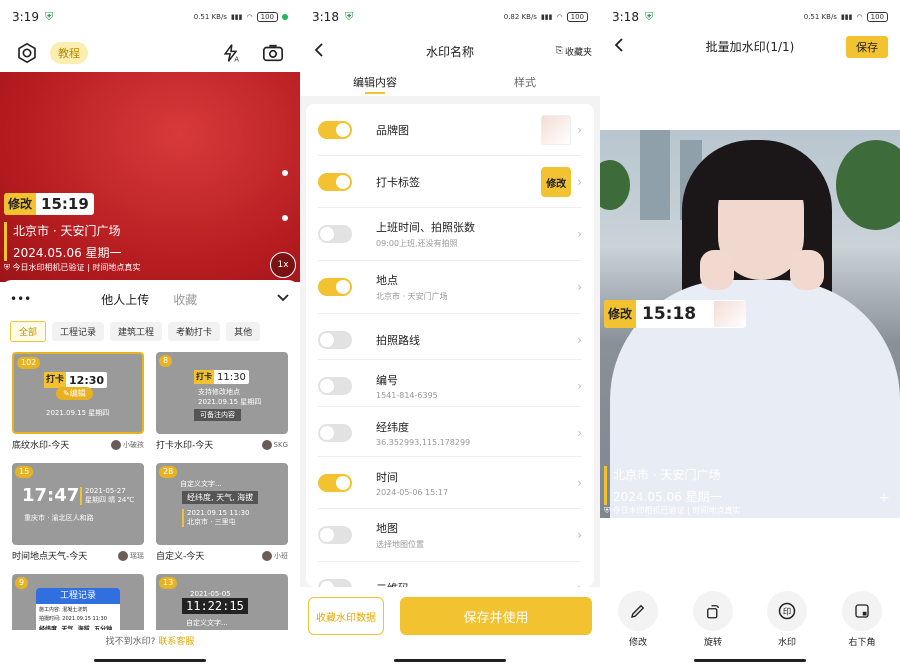  Describe the element at coordinates (78, 331) in the screenshot. I see `chip-engineering-record: 工程记录` at that location.